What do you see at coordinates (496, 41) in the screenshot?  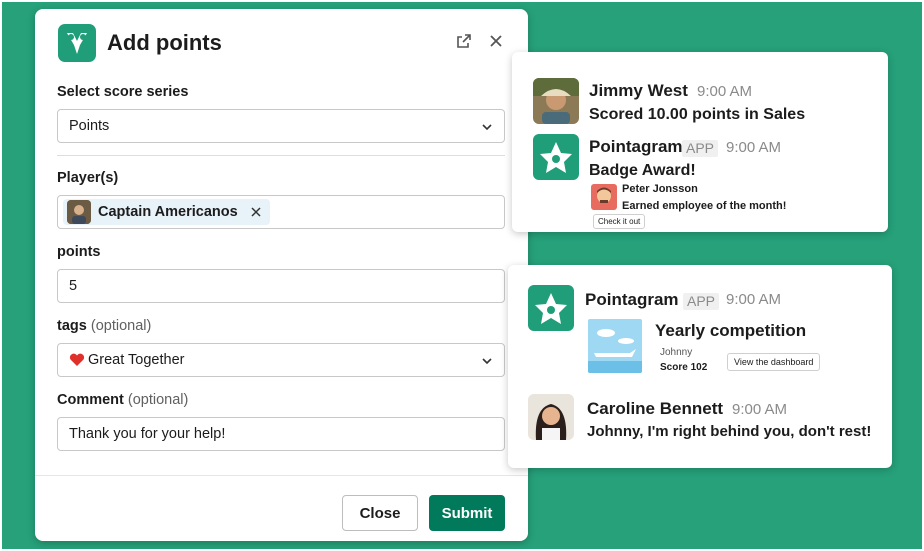 I see `close-icon` at bounding box center [496, 41].